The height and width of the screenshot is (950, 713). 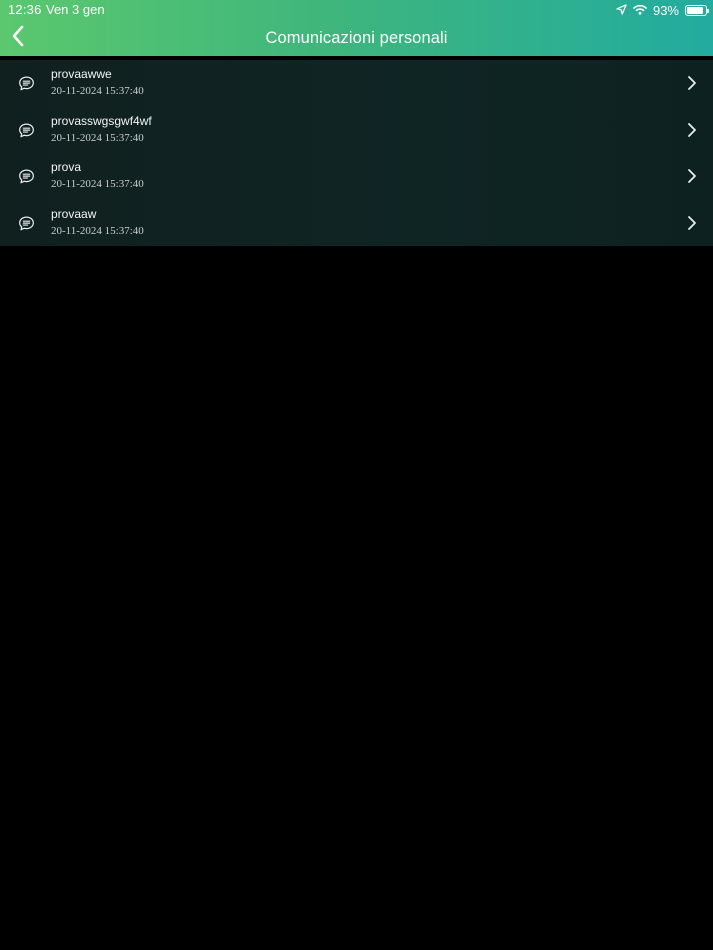 I want to click on battery-fill, so click(x=695, y=10).